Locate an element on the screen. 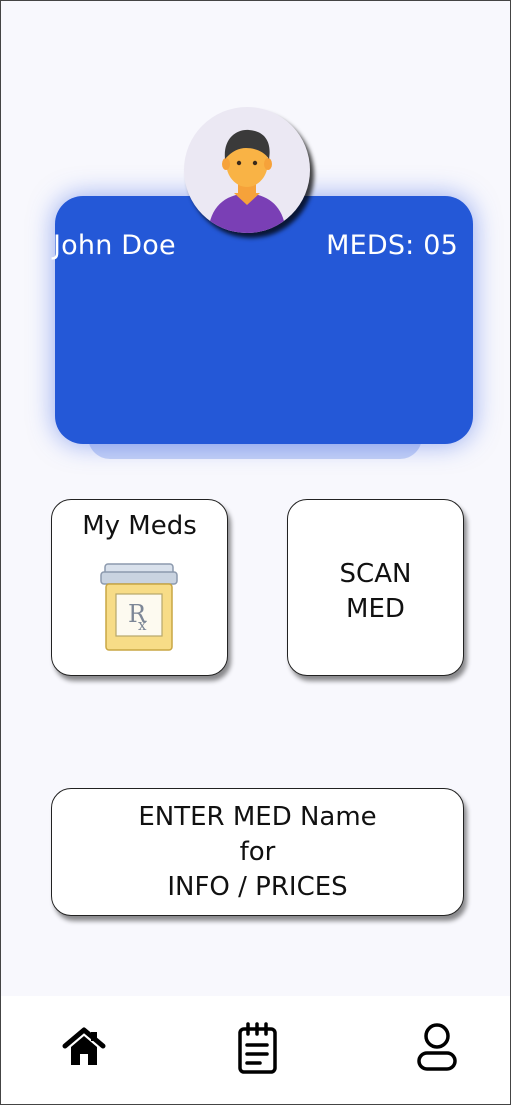 The height and width of the screenshot is (1105, 511). enter-med-name-button: ENTER MED Name for INFO / PRICES is located at coordinates (257, 852).